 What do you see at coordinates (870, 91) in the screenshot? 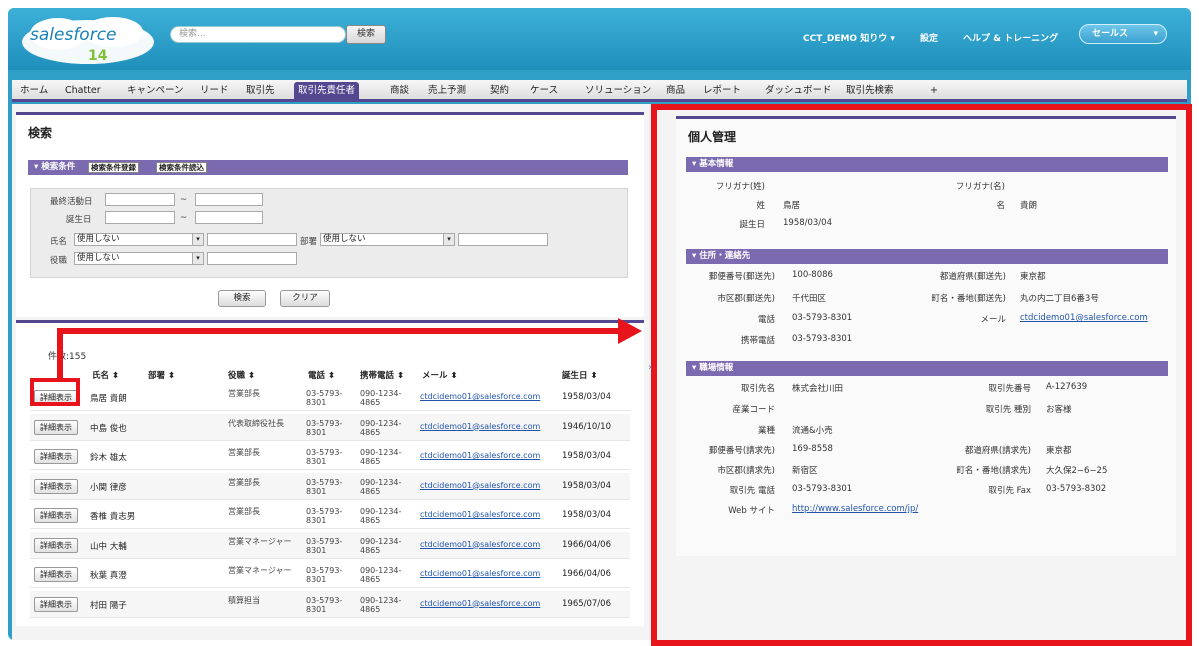
I see `tab-account-search: 取引先検索` at bounding box center [870, 91].